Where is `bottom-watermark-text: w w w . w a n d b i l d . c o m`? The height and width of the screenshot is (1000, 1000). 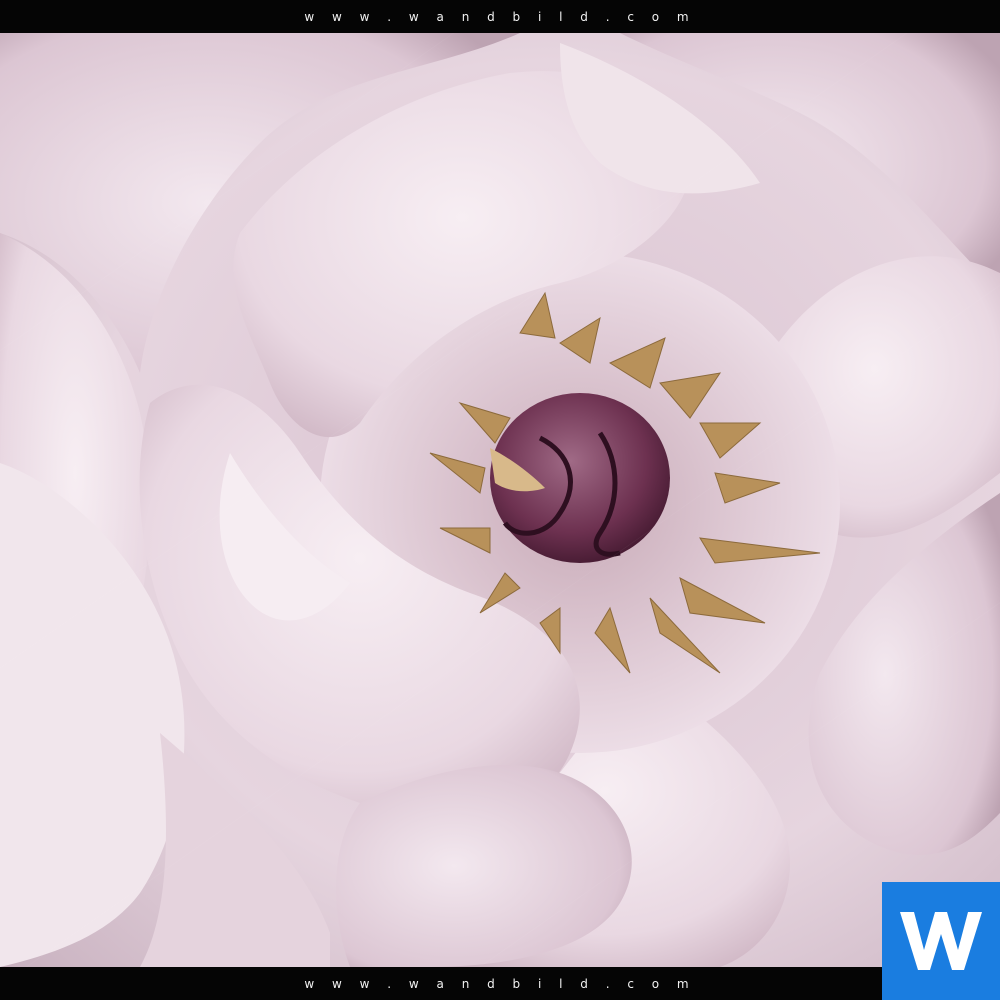 bottom-watermark-text: w w w . w a n d b i l d . c o m is located at coordinates (500, 983).